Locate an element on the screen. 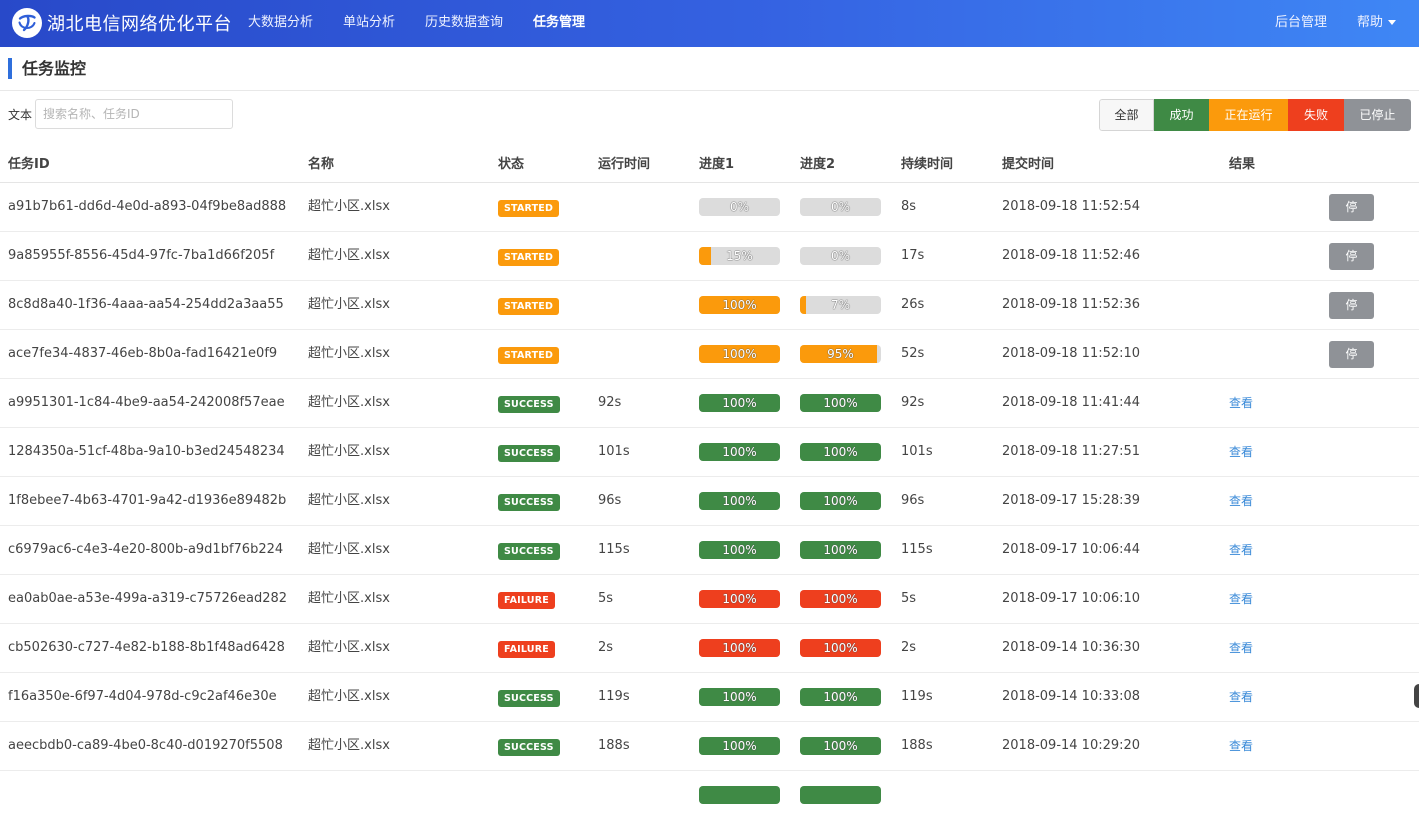 This screenshot has width=1419, height=819. run-time: 119s is located at coordinates (614, 696).